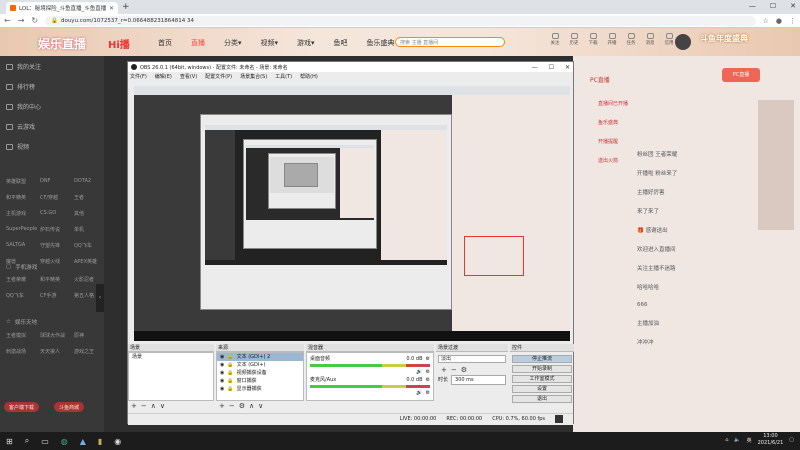 Image resolution: width=800 pixels, height=450 pixels. Describe the element at coordinates (57, 261) in the screenshot. I see `list-item: 穿越火线` at that location.